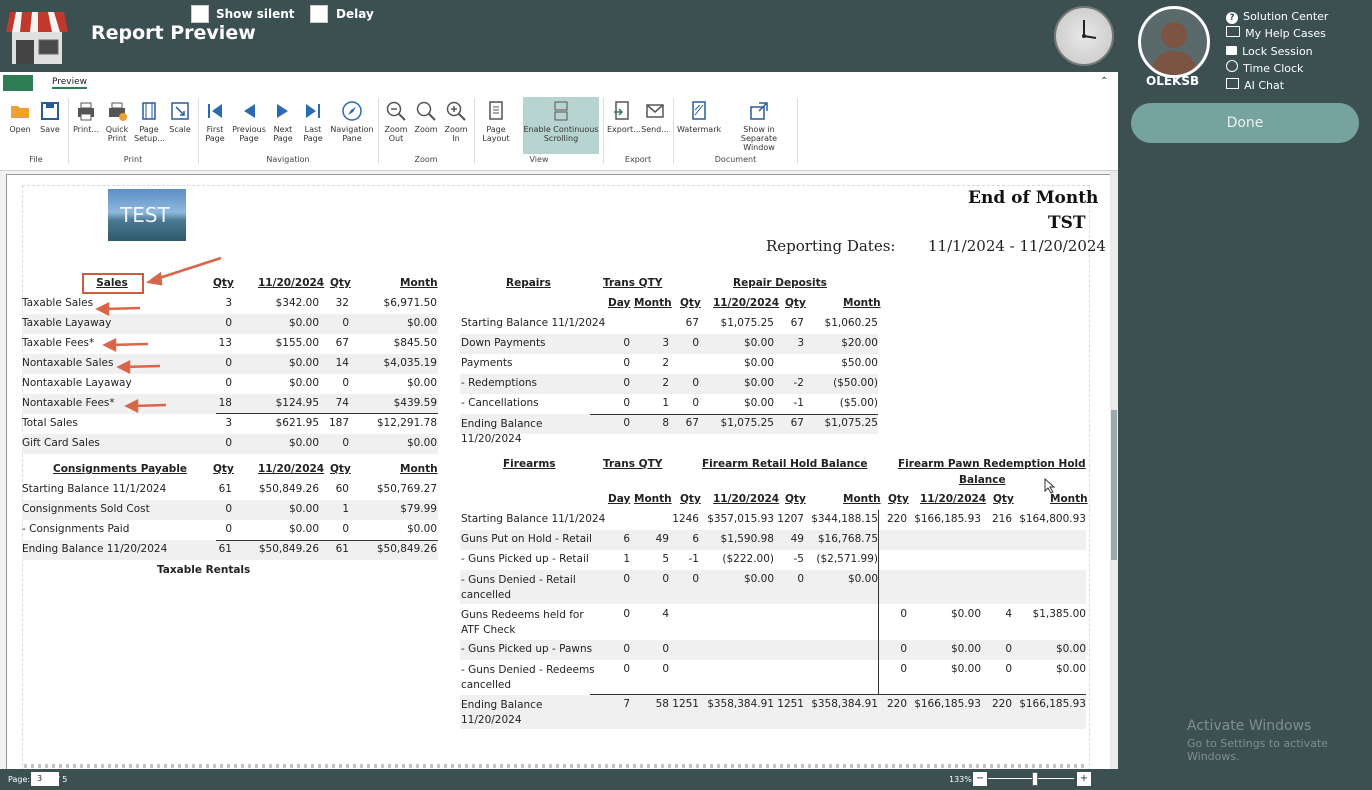 Image resolution: width=1372 pixels, height=790 pixels. I want to click on zoom-slider-thumb, so click(1035, 779).